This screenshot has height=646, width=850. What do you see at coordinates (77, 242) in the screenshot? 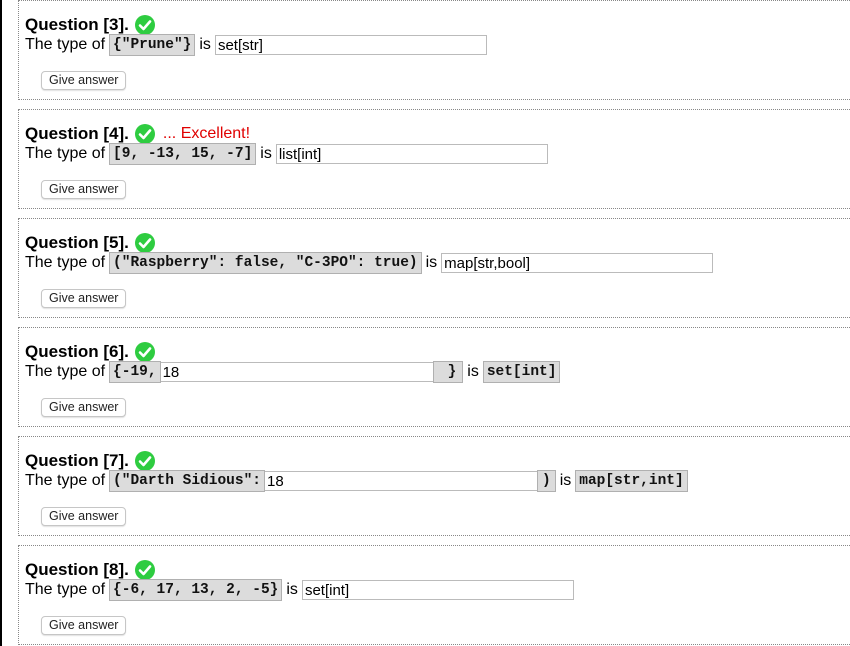
I see `question-title: Question [5].` at bounding box center [77, 242].